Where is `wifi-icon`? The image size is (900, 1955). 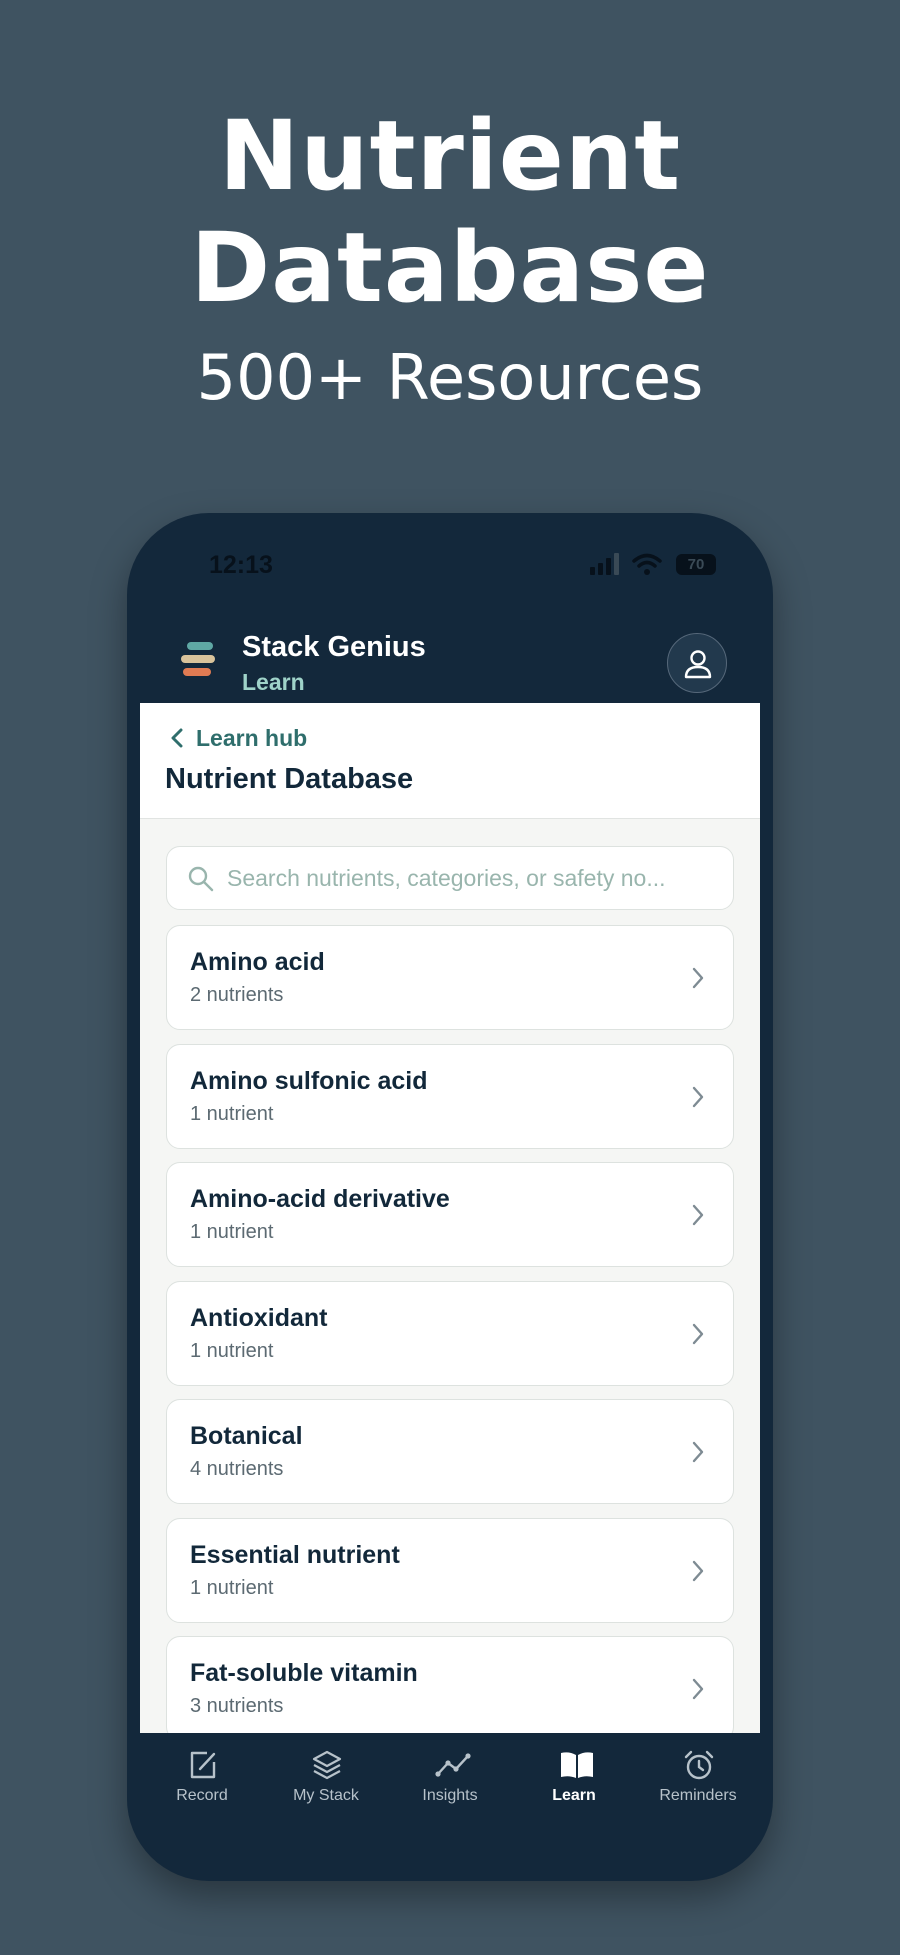 wifi-icon is located at coordinates (647, 564).